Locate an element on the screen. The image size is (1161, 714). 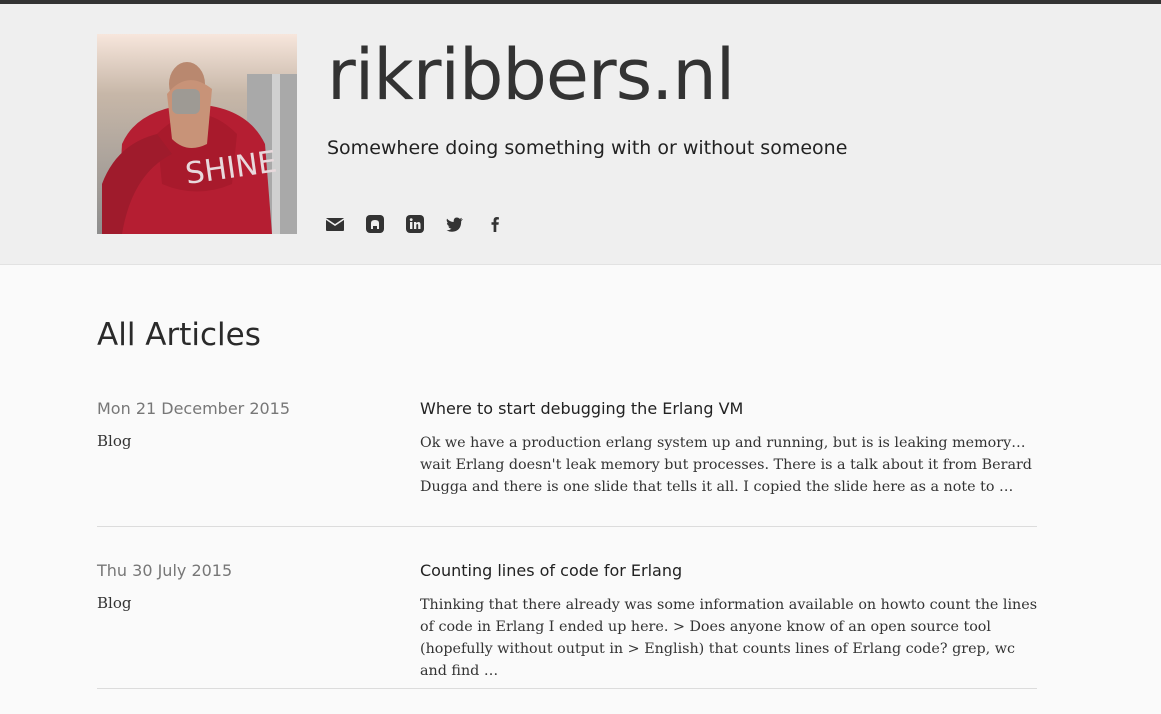
avatar: SHINE is located at coordinates (197, 134).